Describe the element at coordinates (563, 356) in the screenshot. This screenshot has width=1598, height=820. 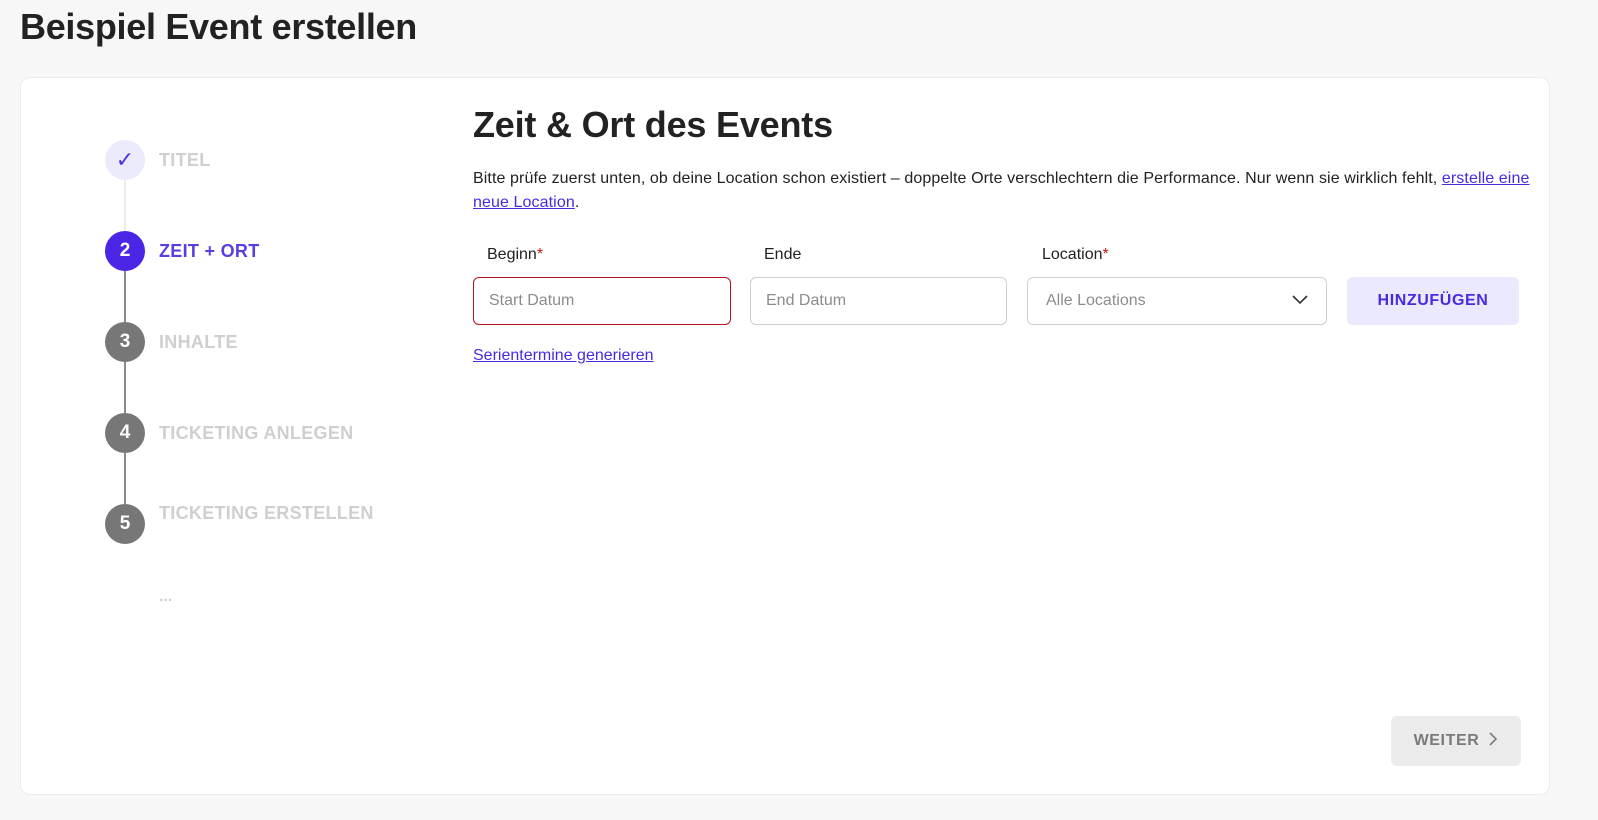
I see `generate-series-link: Serientermine generieren` at that location.